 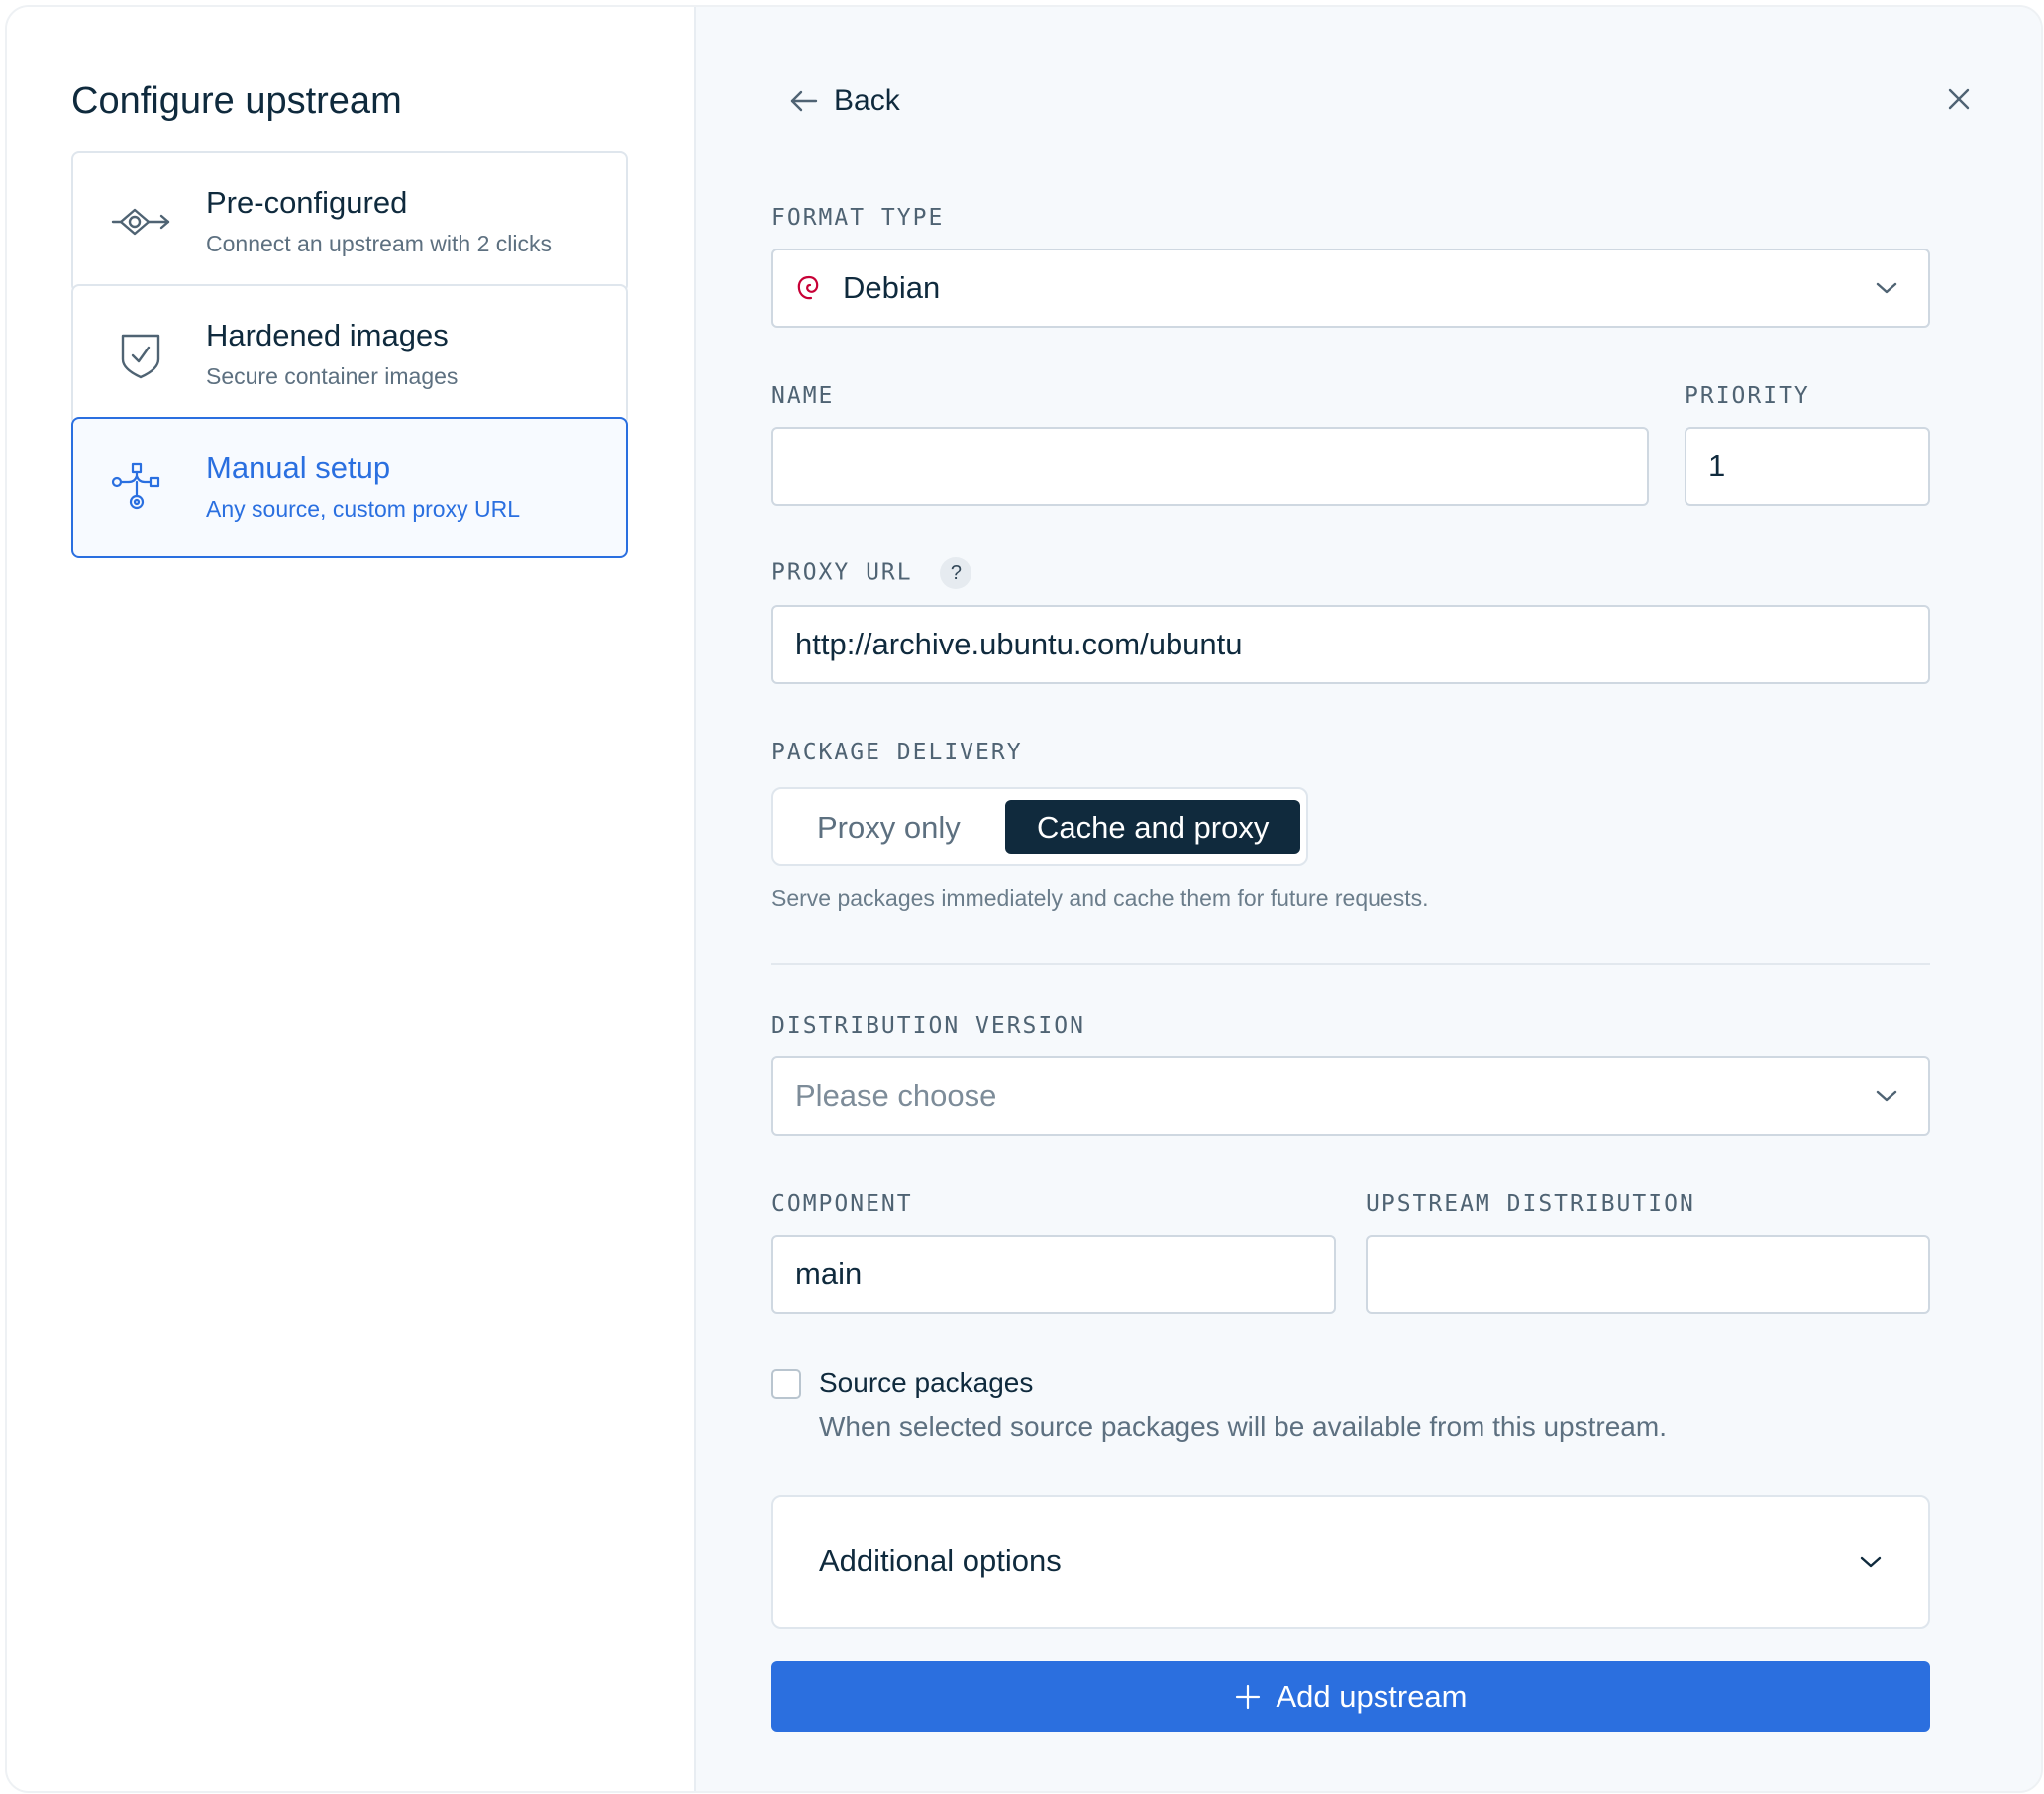 I want to click on source-packages-checkbox, so click(x=786, y=1384).